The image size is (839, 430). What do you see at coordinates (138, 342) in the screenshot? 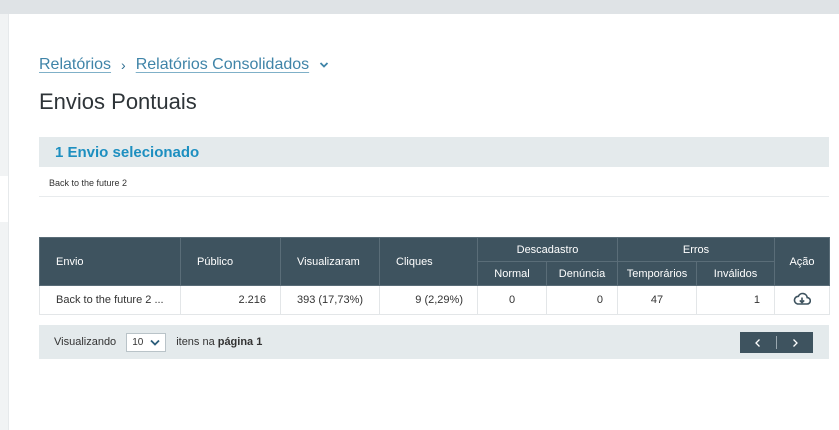
I see `page-size-value: 10` at bounding box center [138, 342].